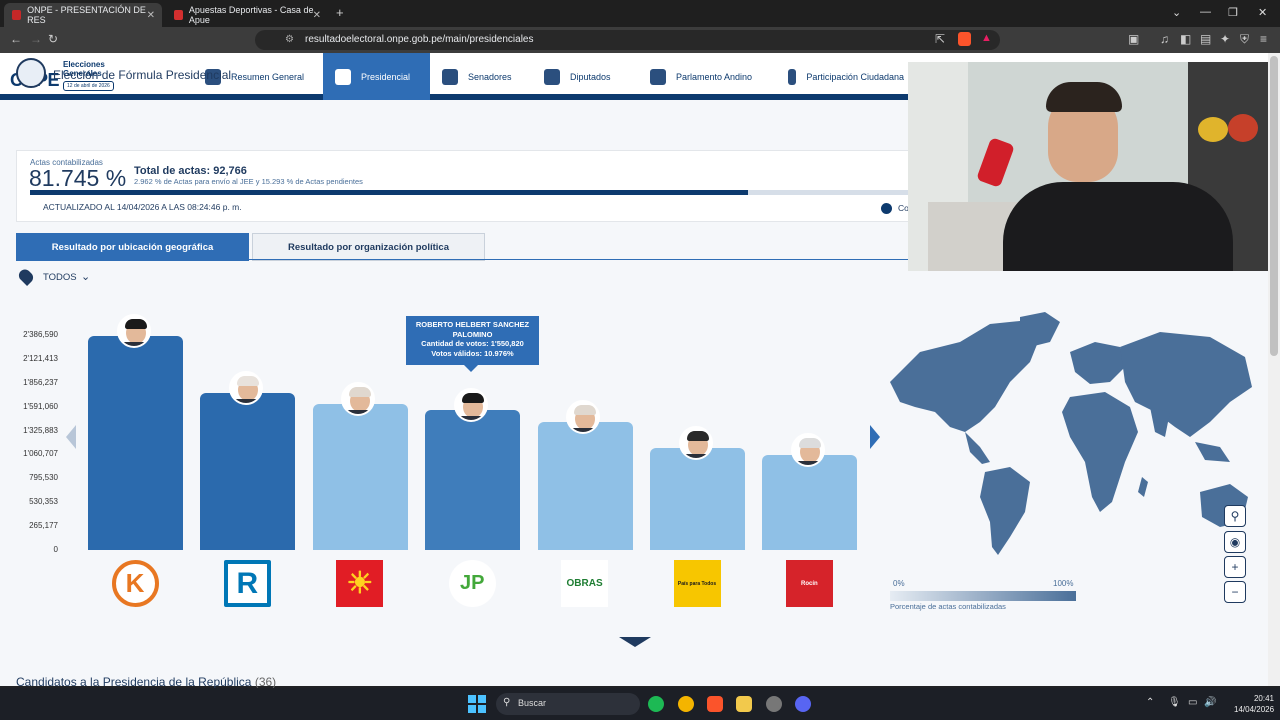 Image resolution: width=1280 pixels, height=720 pixels. I want to click on nav-diputados: Diputados, so click(582, 76).